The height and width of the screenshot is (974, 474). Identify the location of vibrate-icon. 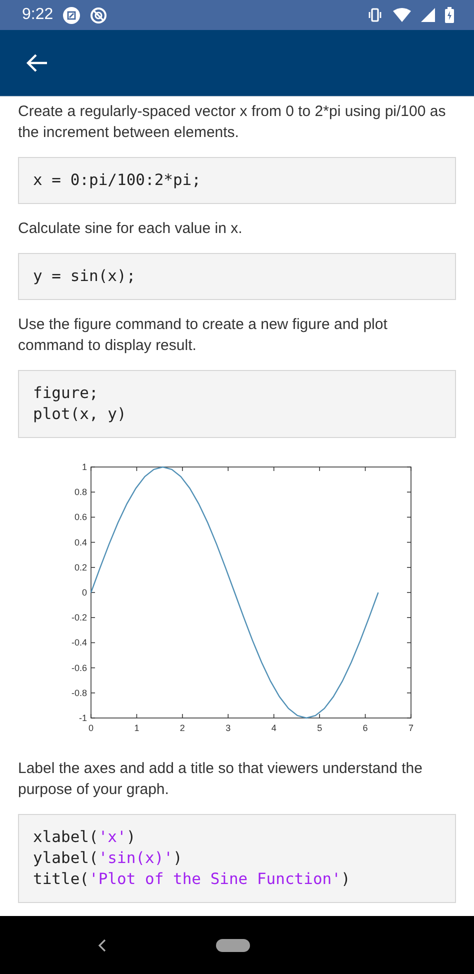
(375, 15).